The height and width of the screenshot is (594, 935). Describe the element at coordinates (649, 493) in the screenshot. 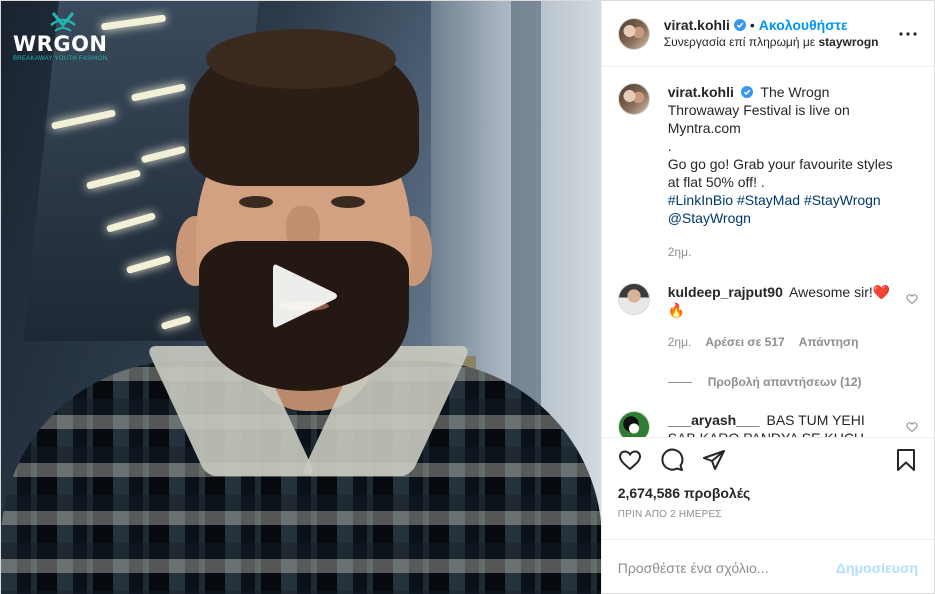

I see `view-count-number: 2,674,586` at that location.